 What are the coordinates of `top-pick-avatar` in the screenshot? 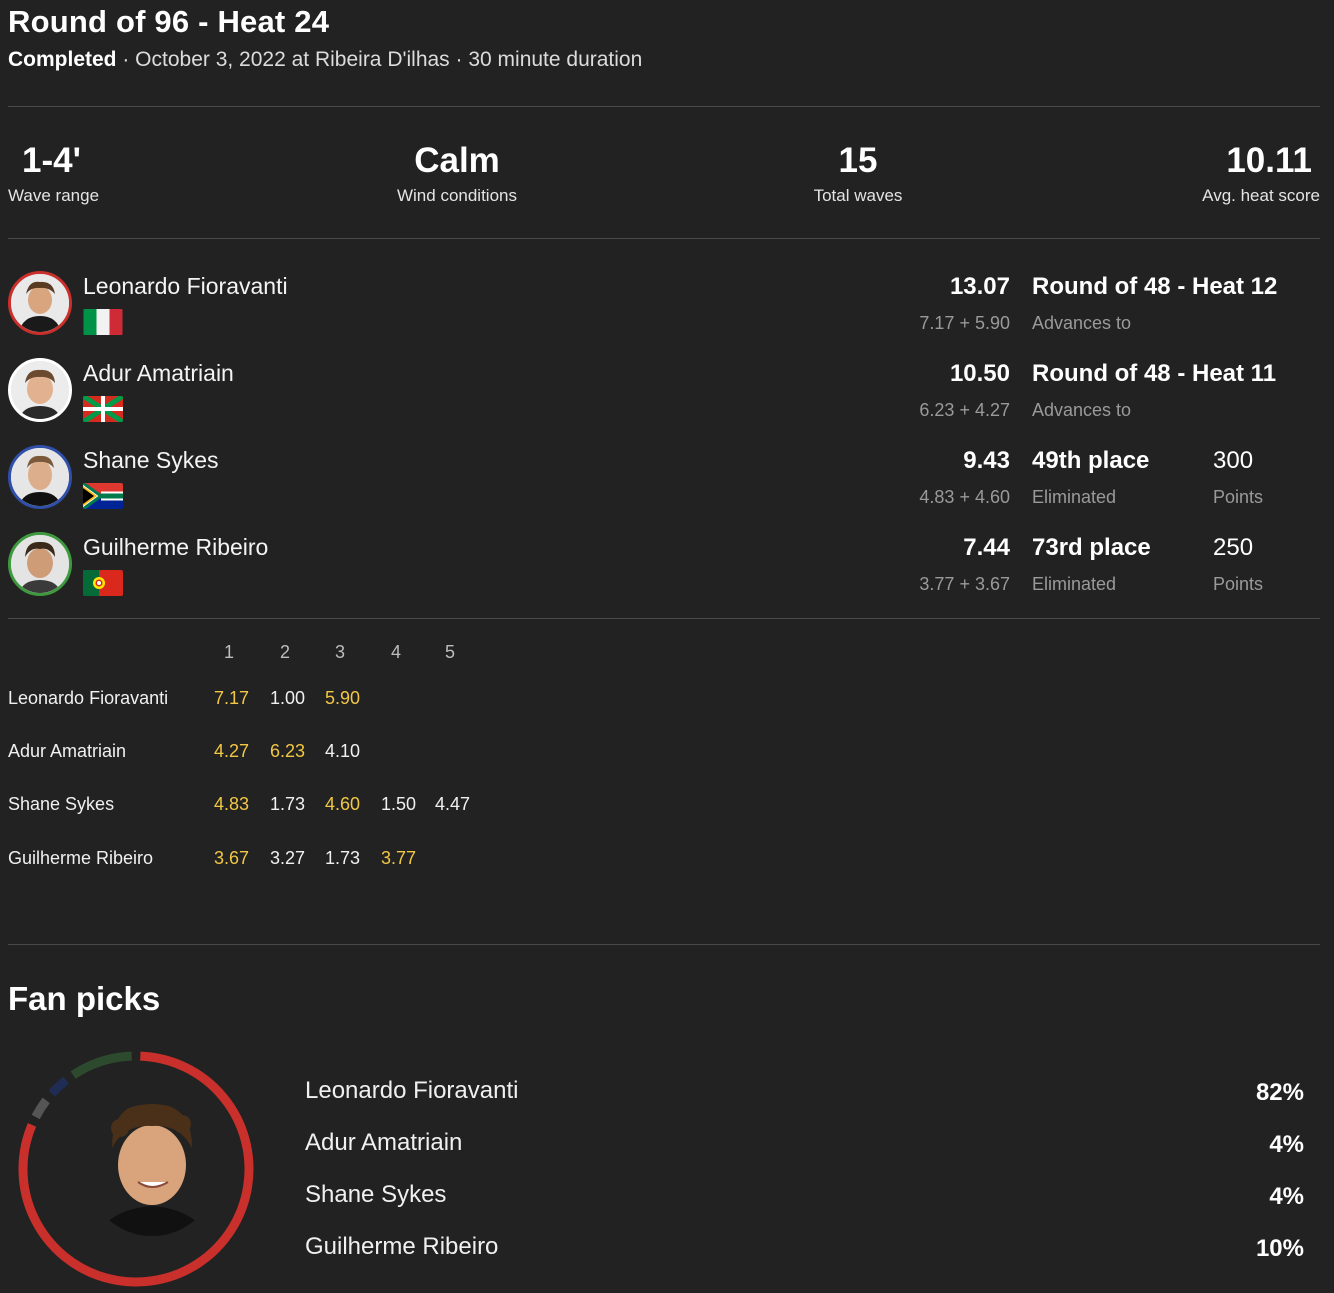 It's located at (152, 1170).